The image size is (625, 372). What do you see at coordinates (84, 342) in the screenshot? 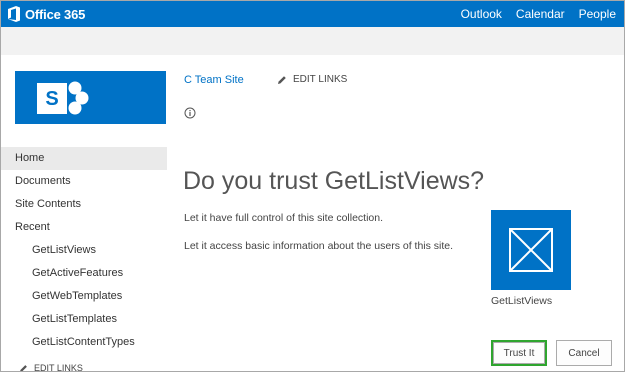
I see `nav-recent-item: GetListContentTypes` at bounding box center [84, 342].